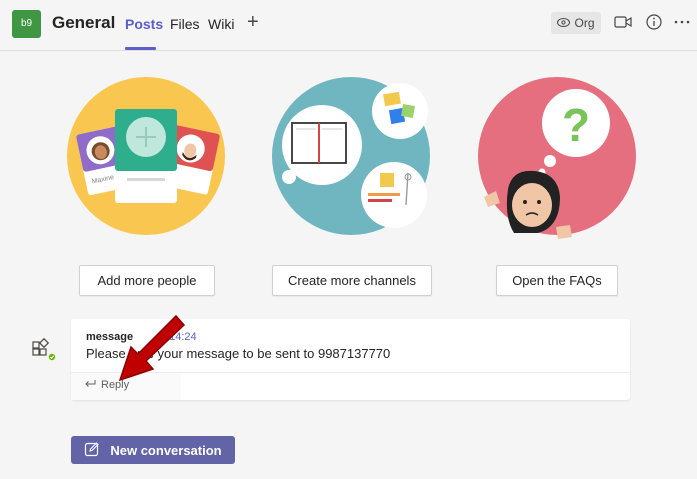 The image size is (697, 479). What do you see at coordinates (84, 22) in the screenshot?
I see `channel-title: General` at bounding box center [84, 22].